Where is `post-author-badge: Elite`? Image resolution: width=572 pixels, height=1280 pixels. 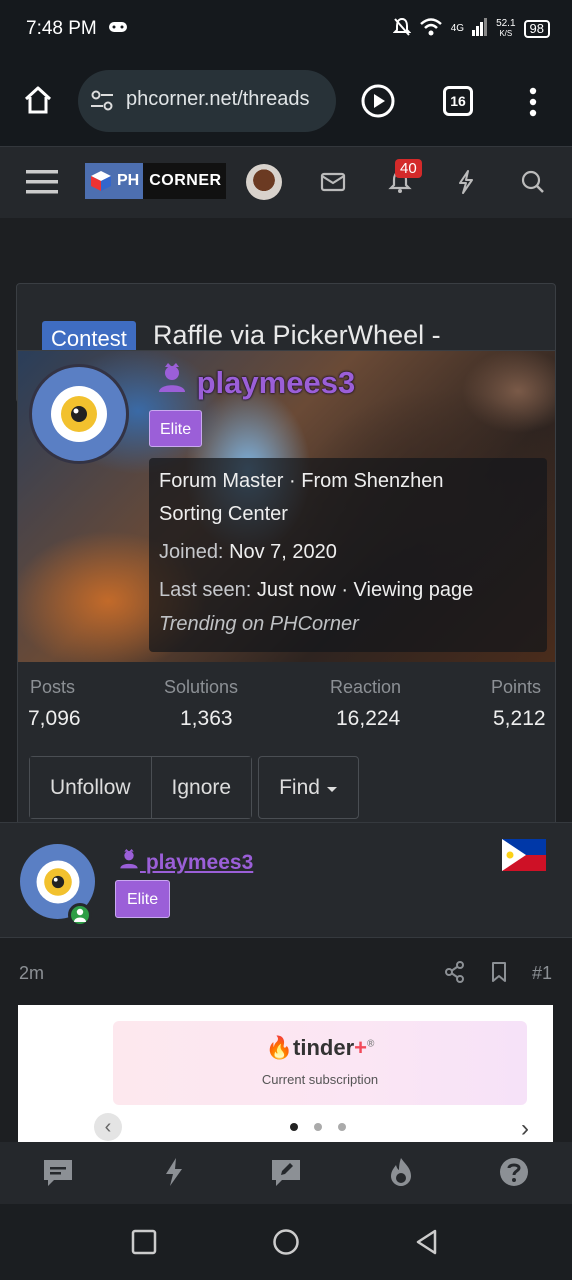
post-author-badge: Elite is located at coordinates (143, 899).